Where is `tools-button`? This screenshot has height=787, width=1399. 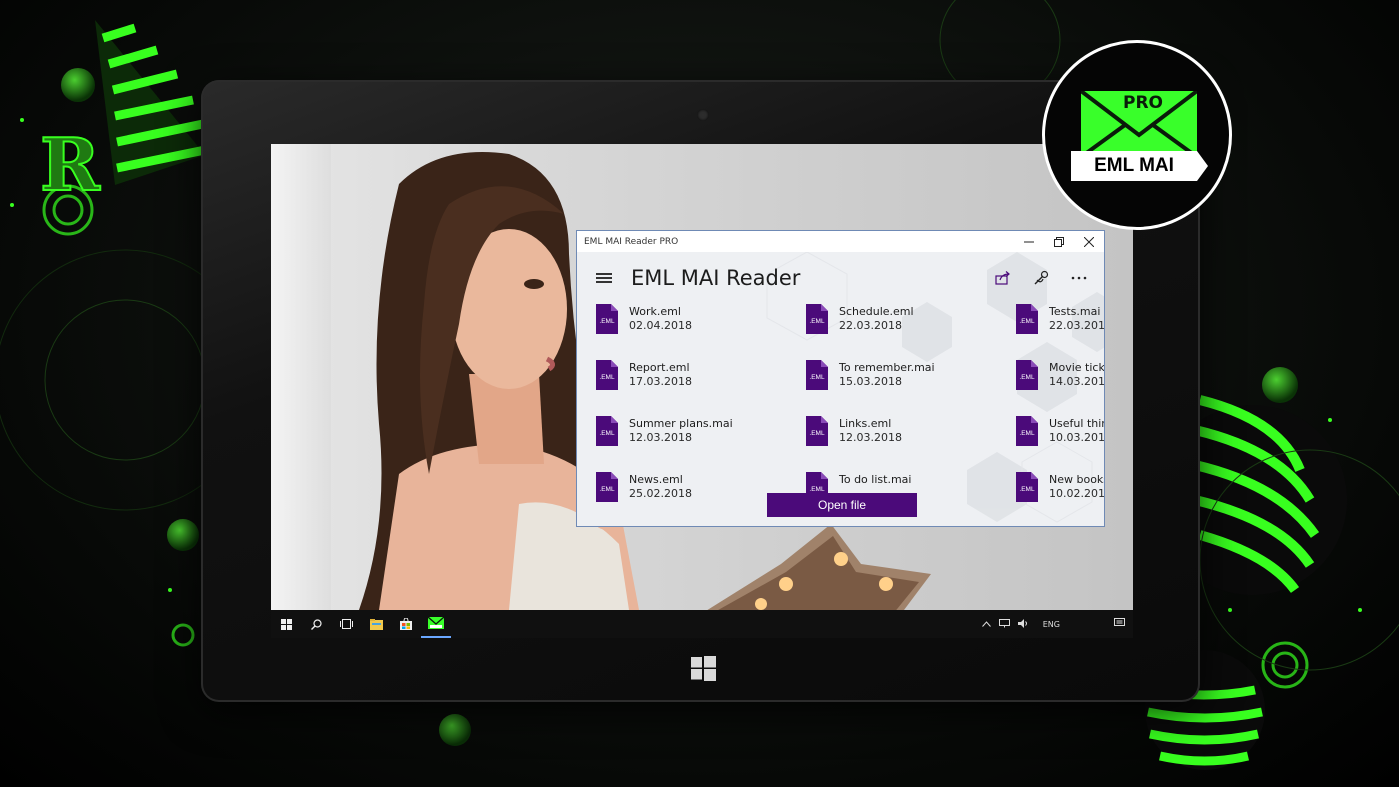 tools-button is located at coordinates (1041, 278).